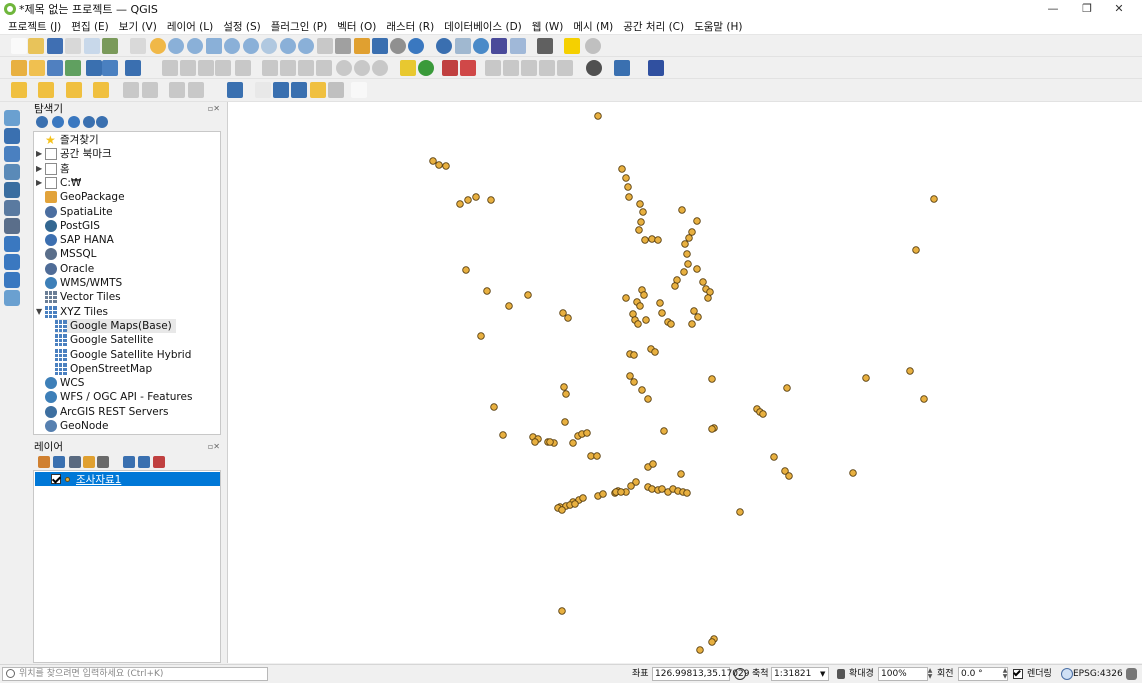 This screenshot has height=683, width=1142. What do you see at coordinates (398, 46) in the screenshot?
I see `time-icon` at bounding box center [398, 46].